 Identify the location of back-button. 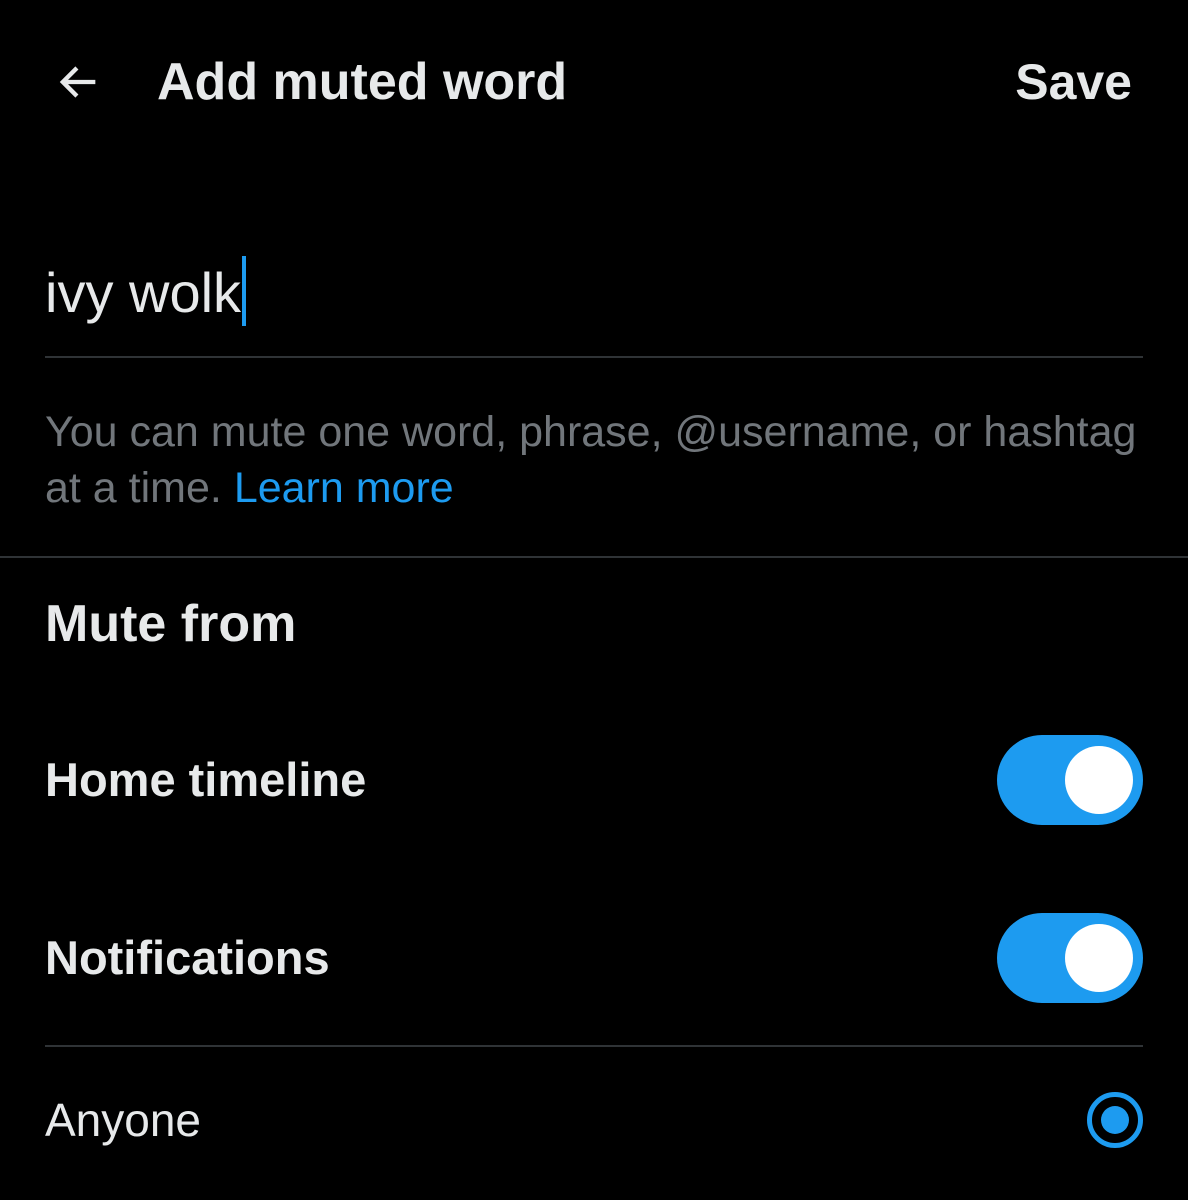
(78, 82).